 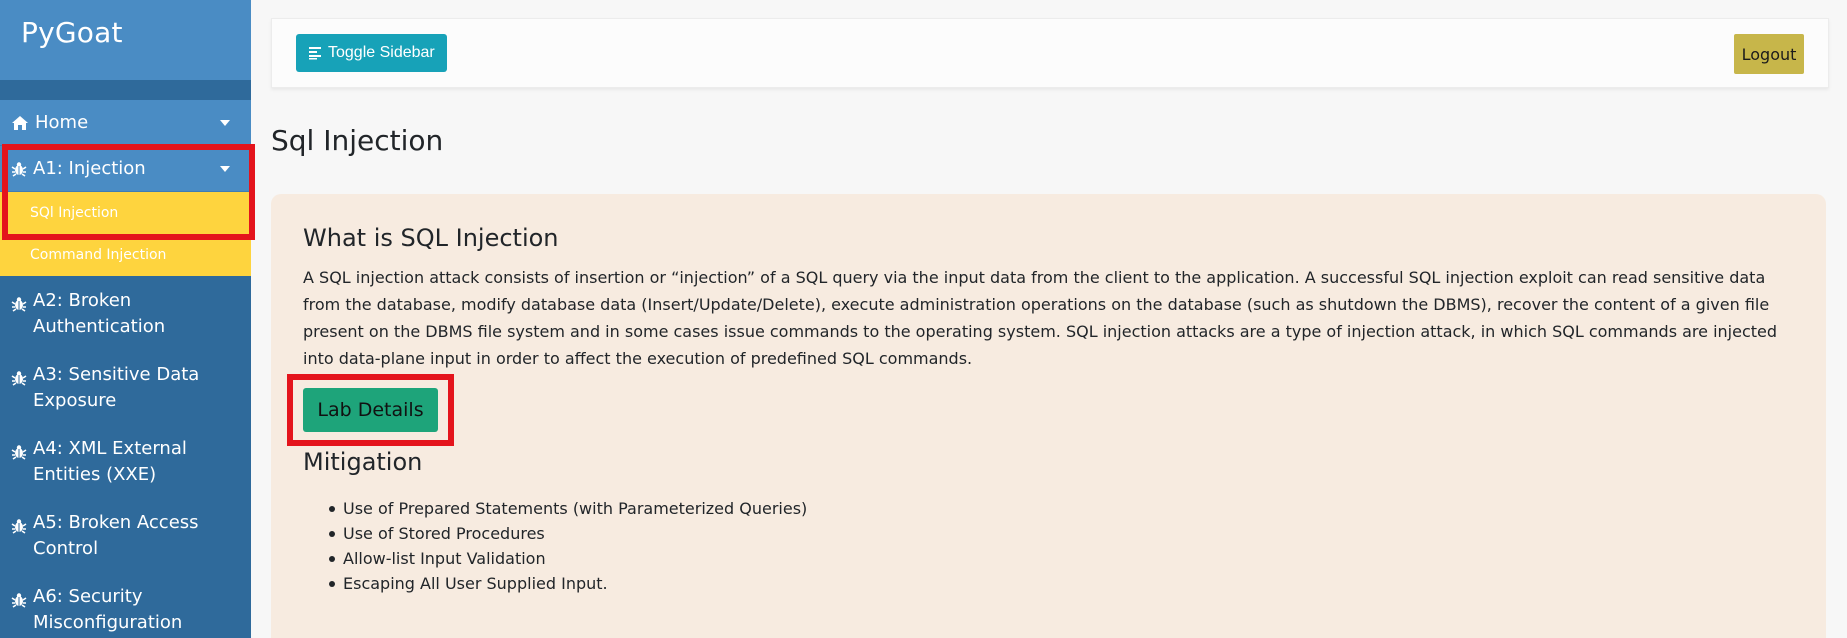 What do you see at coordinates (1050, 53) in the screenshot?
I see `topbar: Toggle Sidebar Logout` at bounding box center [1050, 53].